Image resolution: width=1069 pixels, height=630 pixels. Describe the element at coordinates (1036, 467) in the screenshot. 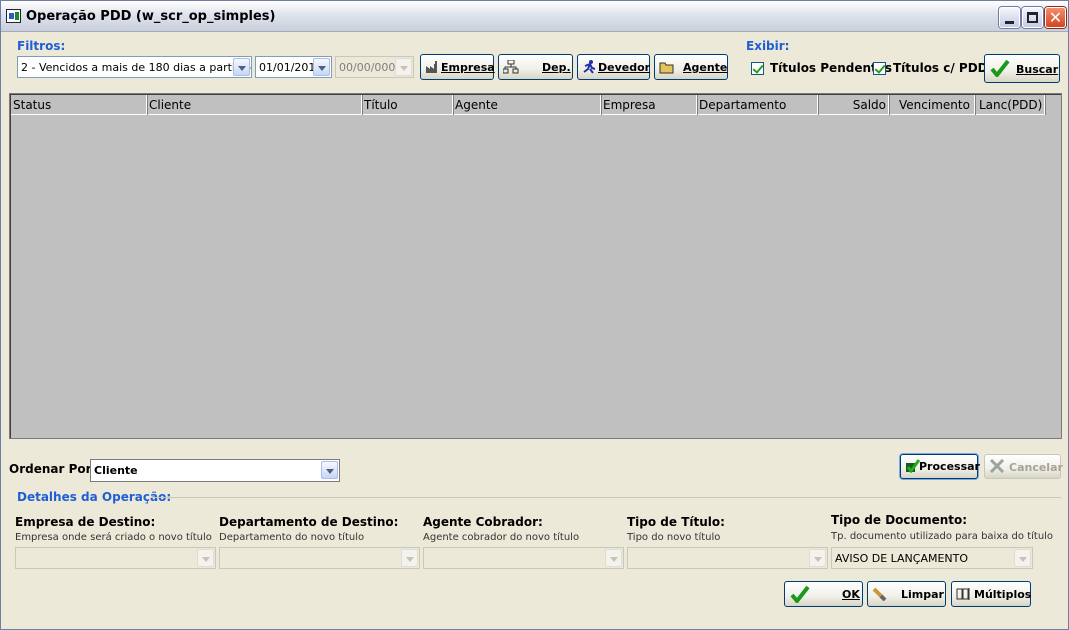

I see `cancelar-button-label: Cancelar` at that location.